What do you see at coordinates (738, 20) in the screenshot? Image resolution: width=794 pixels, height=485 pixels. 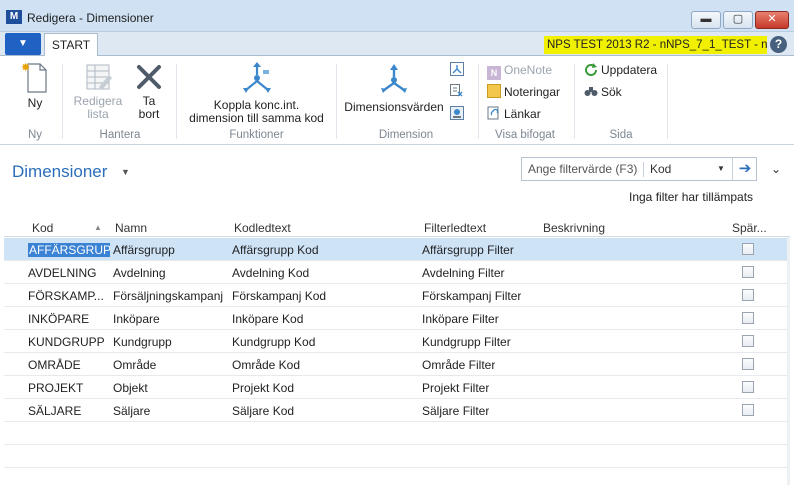 I see `maximize-button: ▢` at bounding box center [738, 20].